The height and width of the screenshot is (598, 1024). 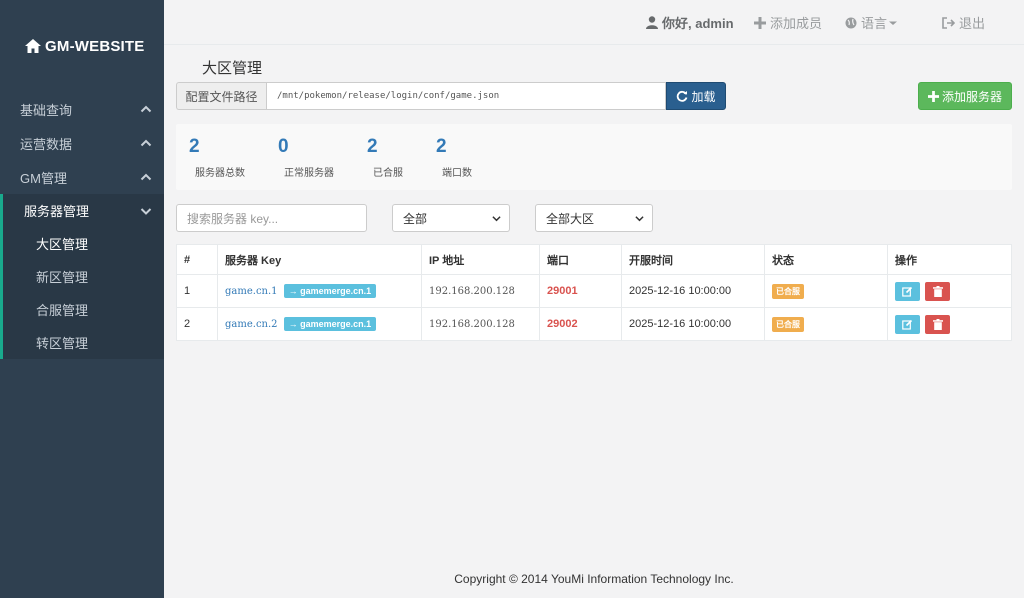 I want to click on col-actions: 操作, so click(x=949, y=259).